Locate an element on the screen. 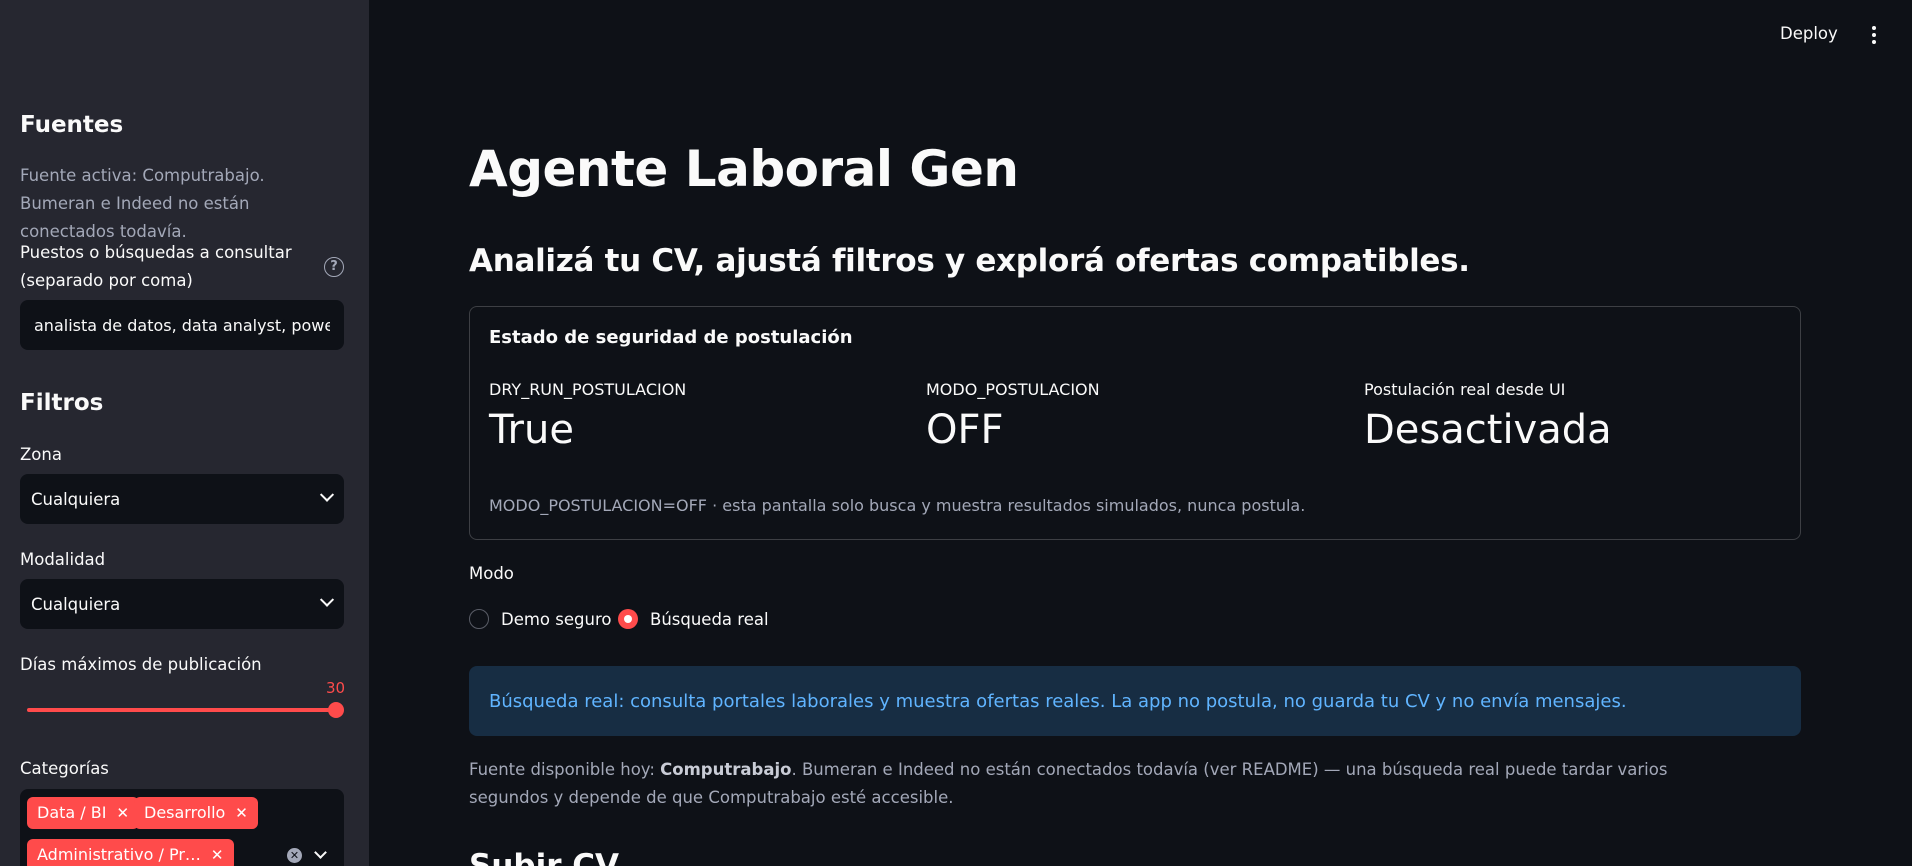  radio-unchecked-icon is located at coordinates (479, 619).